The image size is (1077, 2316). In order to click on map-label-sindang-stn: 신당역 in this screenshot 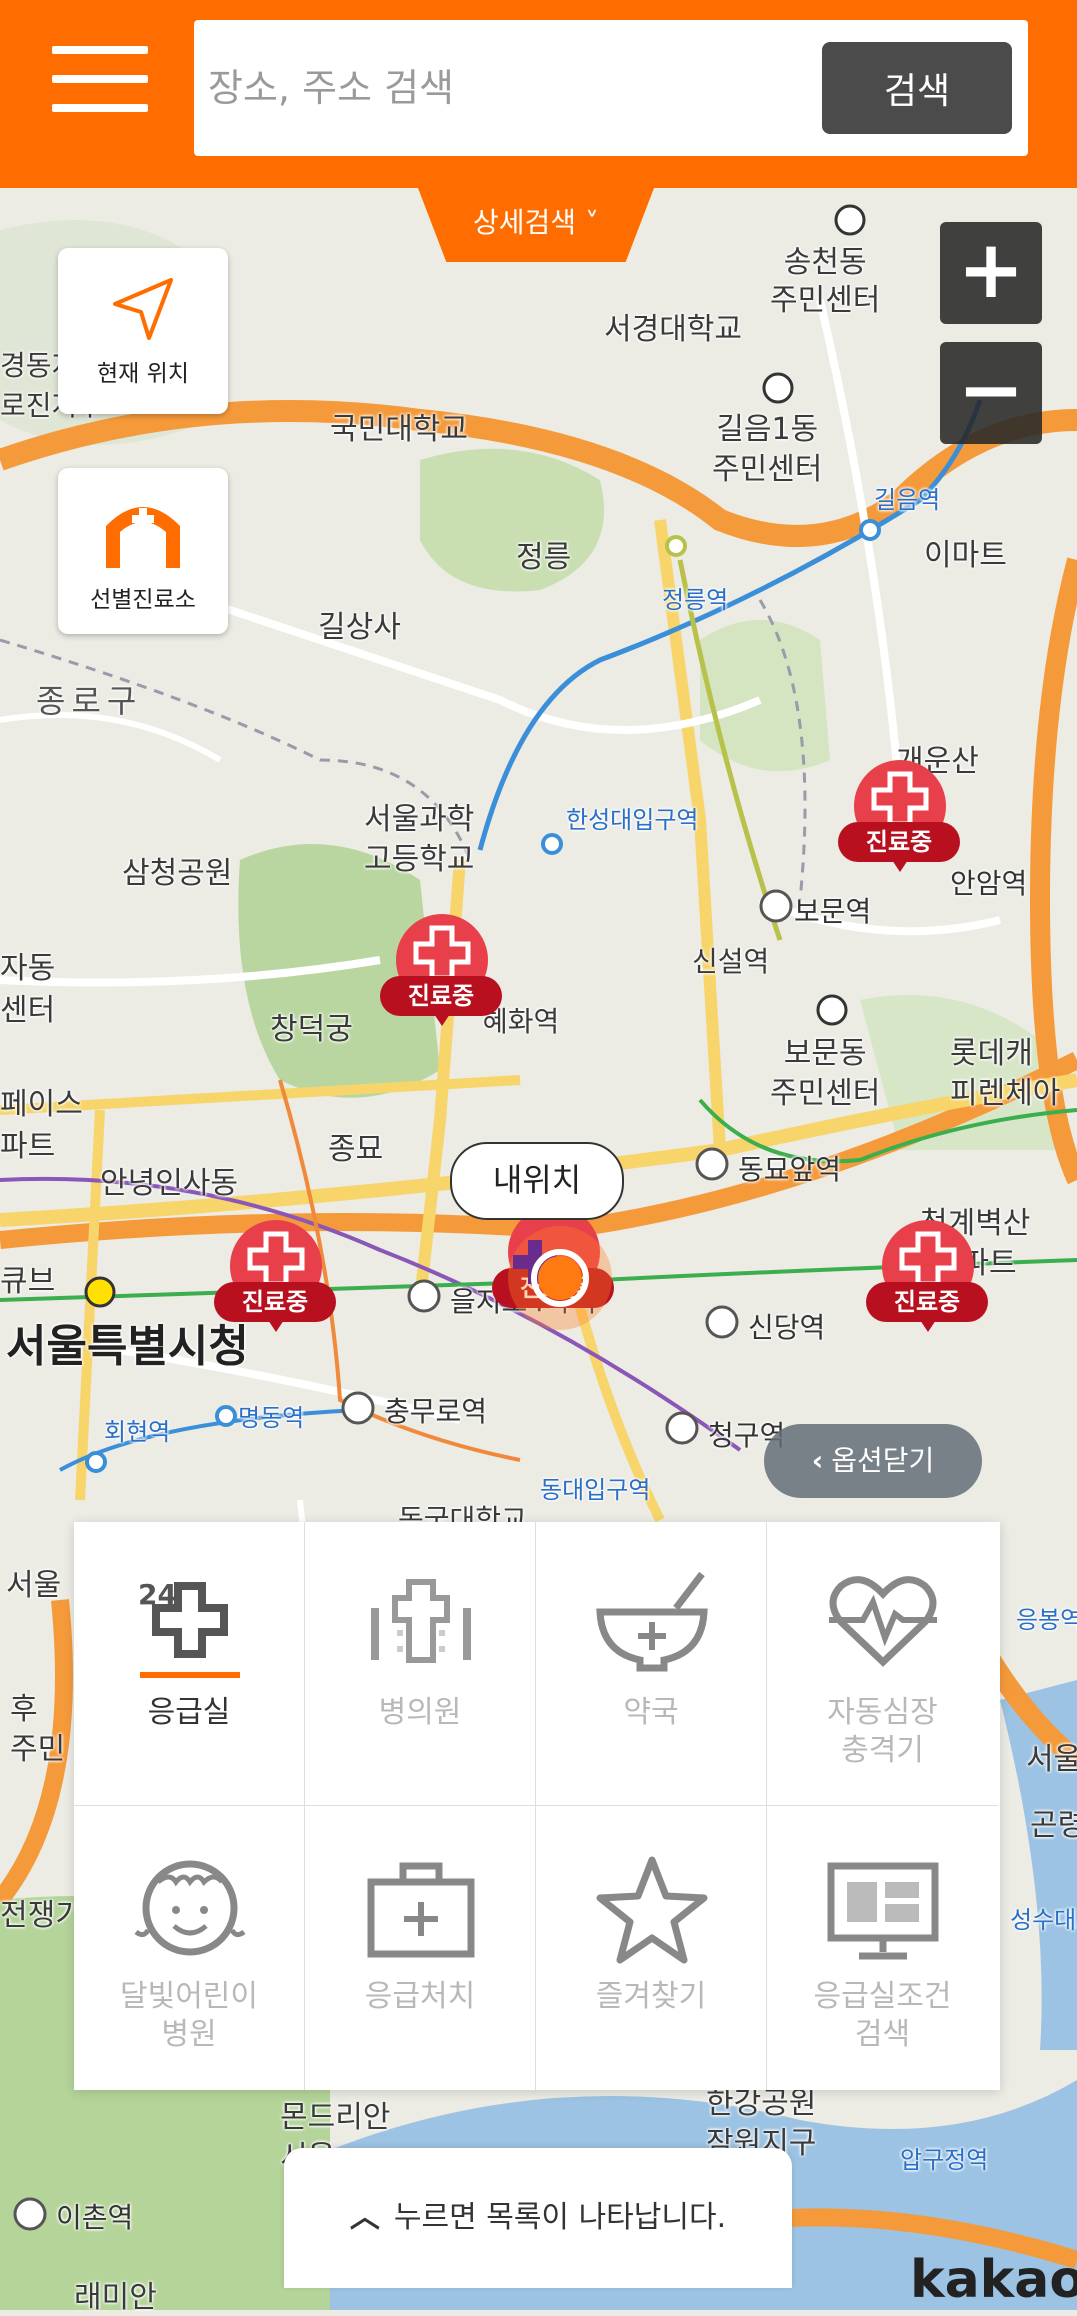, I will do `click(787, 1327)`.